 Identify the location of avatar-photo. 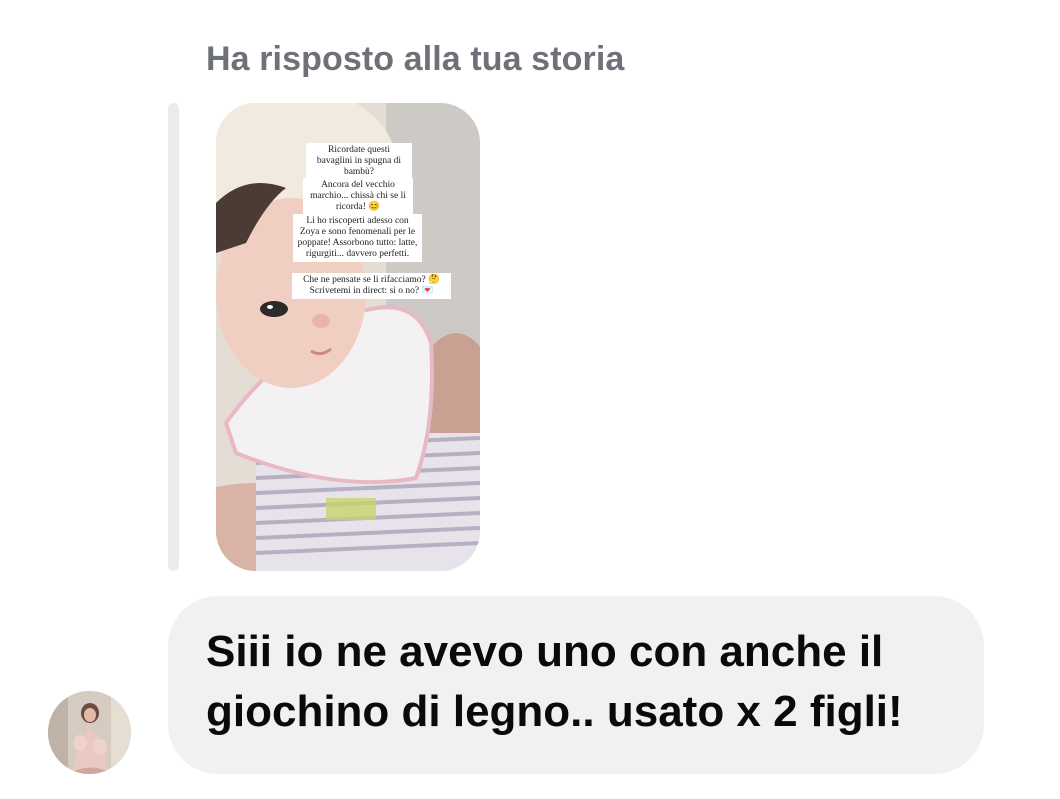
(89, 732).